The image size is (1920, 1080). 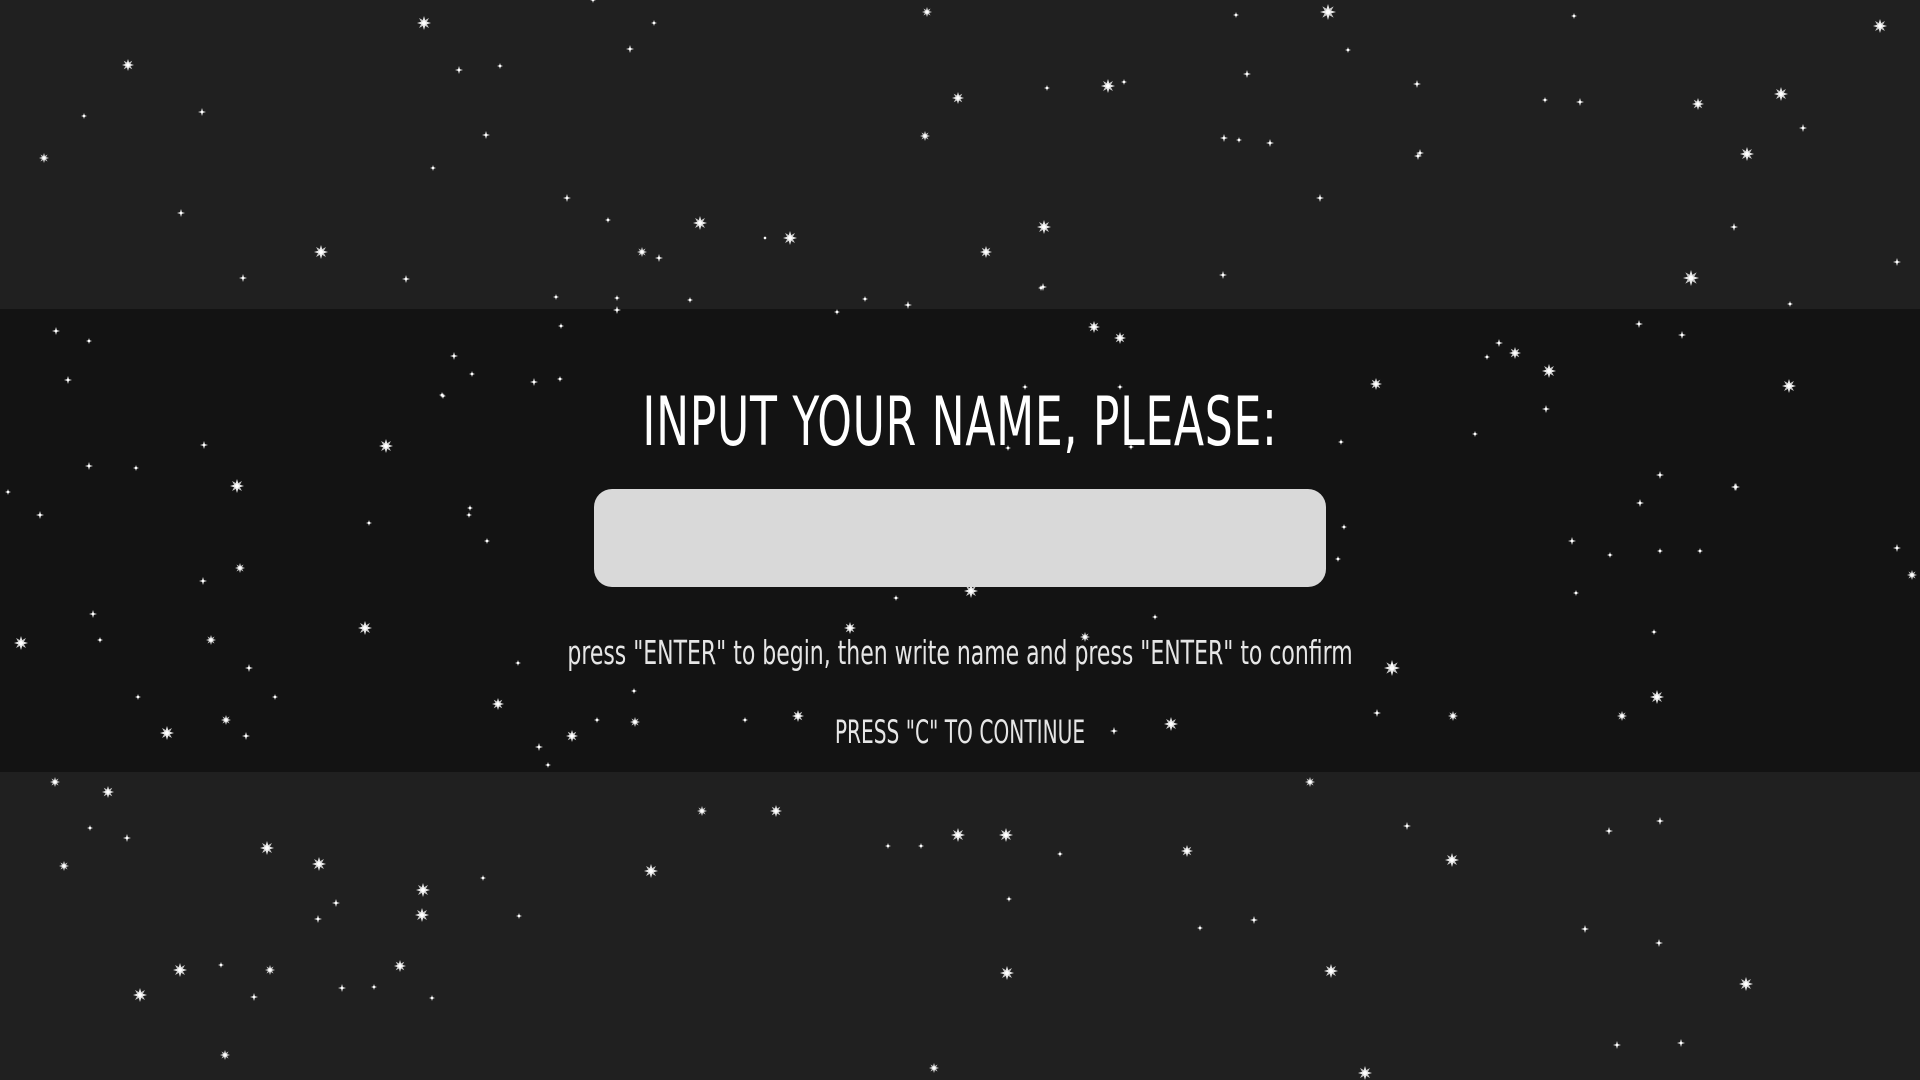 I want to click on continue-prompt: PRESS "C" TO CONTINUE, so click(x=960, y=732).